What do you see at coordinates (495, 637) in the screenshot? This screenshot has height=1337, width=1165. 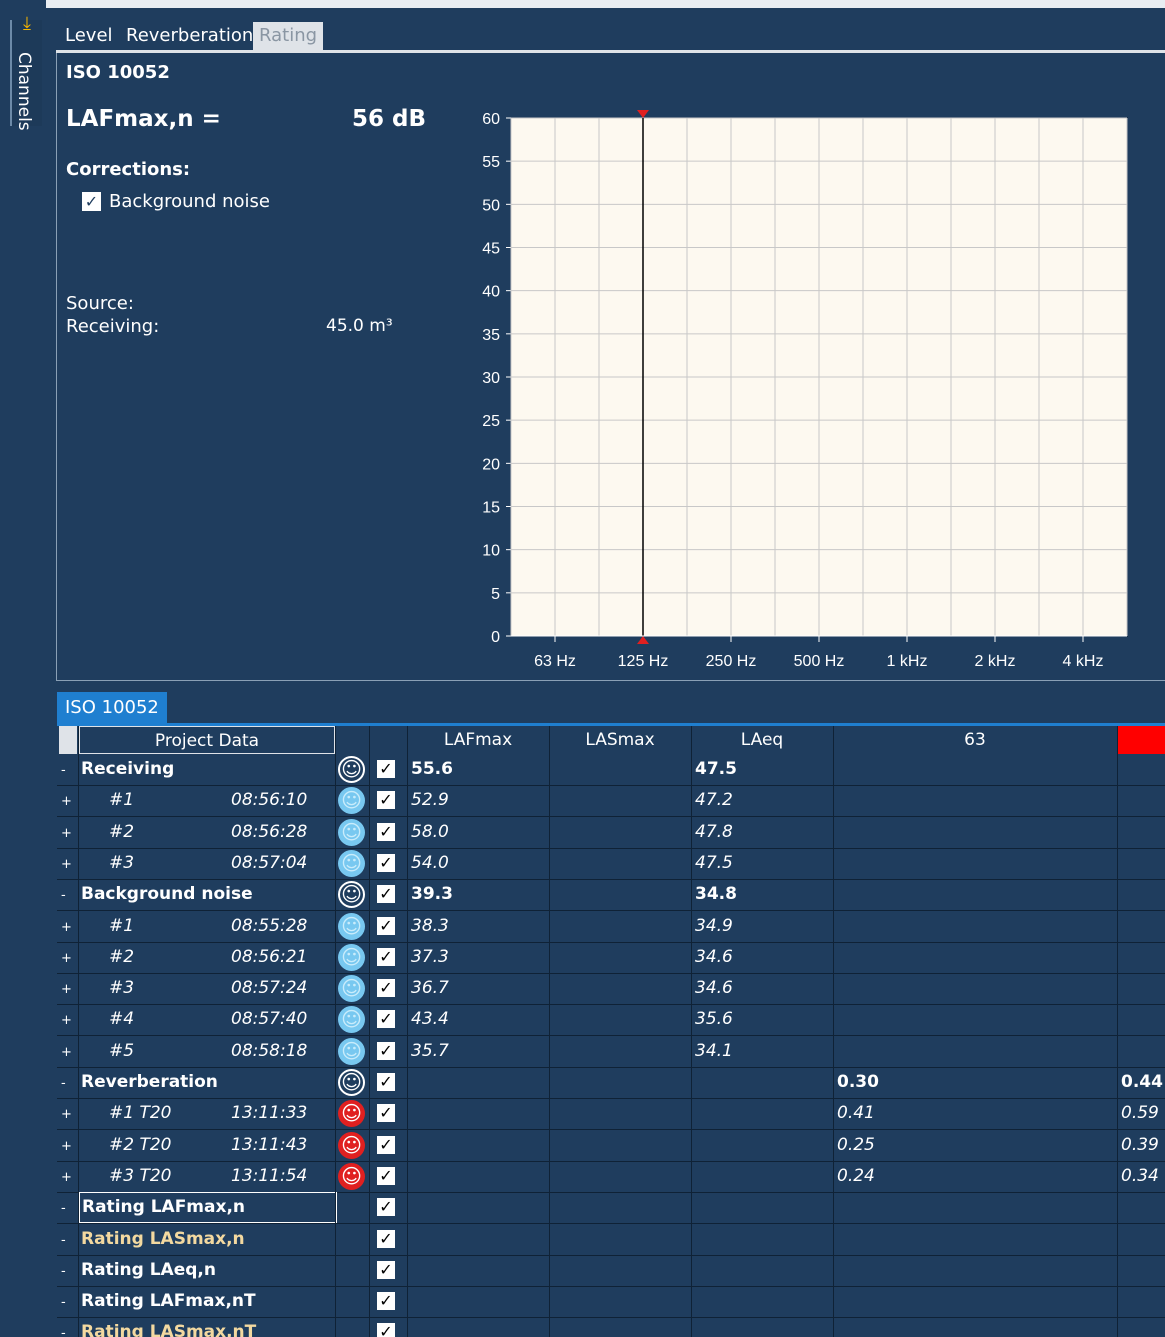 I see `y-tick-label: 0` at bounding box center [495, 637].